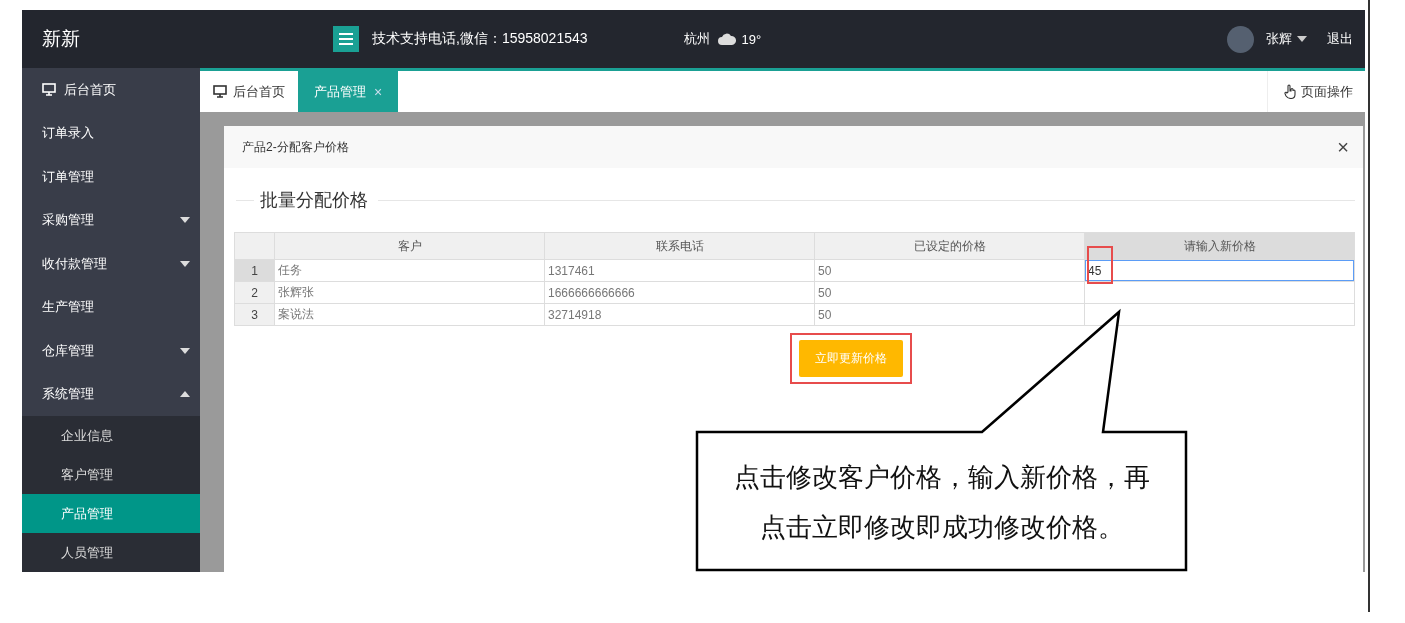 Image resolution: width=1405 pixels, height=623 pixels. I want to click on modal-title: 产品2-分配客户价格, so click(296, 147).